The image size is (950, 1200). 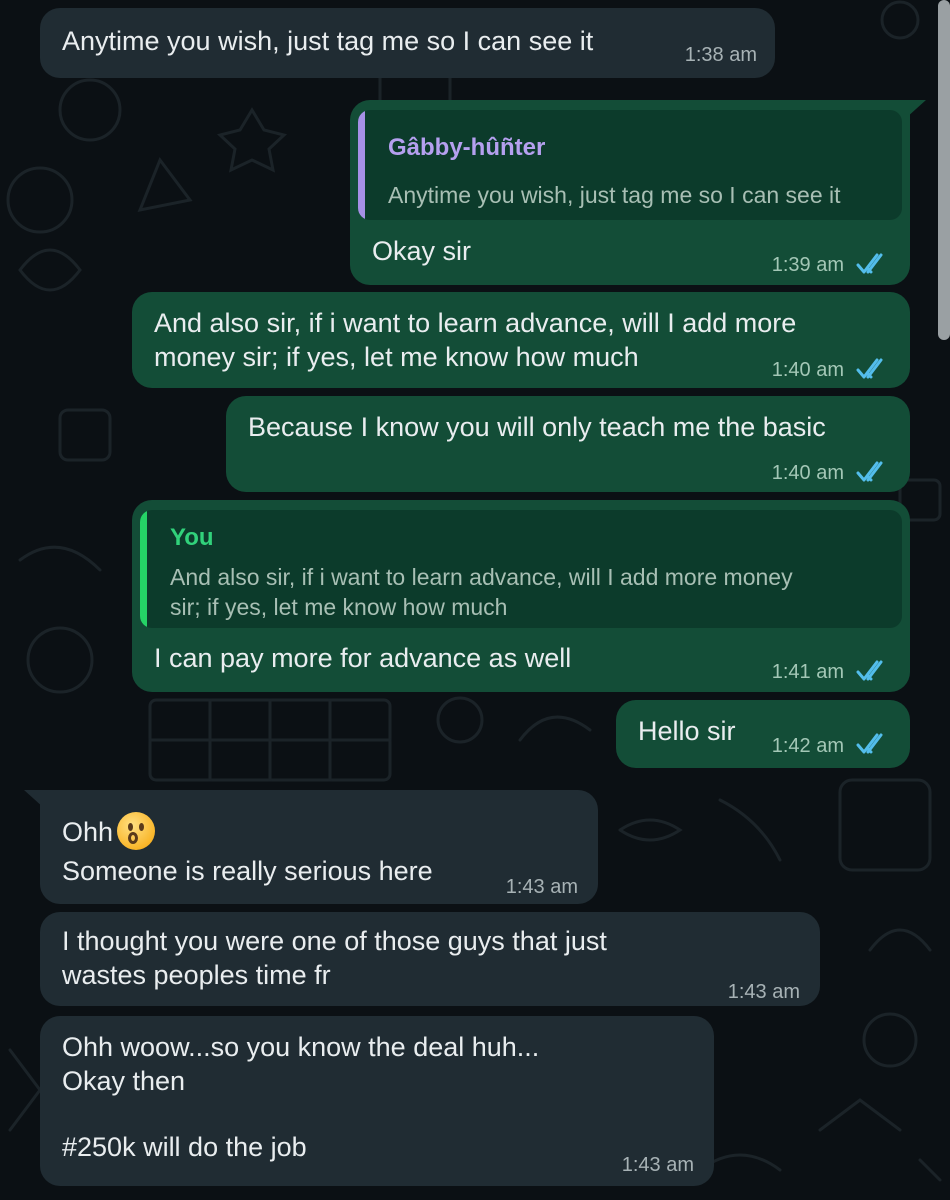 What do you see at coordinates (192, 537) in the screenshot?
I see `quote-author: You` at bounding box center [192, 537].